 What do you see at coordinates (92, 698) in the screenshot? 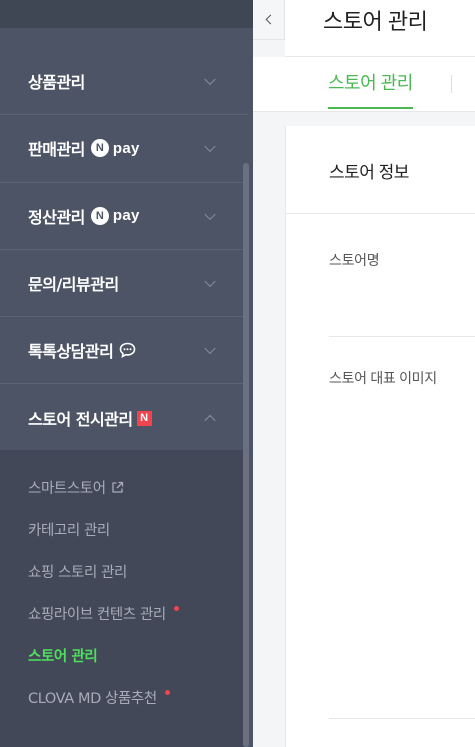
I see `submenu-item-label: CLOVA MD 상품추천` at bounding box center [92, 698].